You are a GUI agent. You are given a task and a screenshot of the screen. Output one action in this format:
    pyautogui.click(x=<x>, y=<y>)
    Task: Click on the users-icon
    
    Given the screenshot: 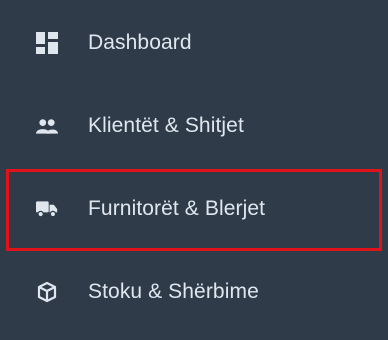 What is the action you would take?
    pyautogui.click(x=47, y=126)
    